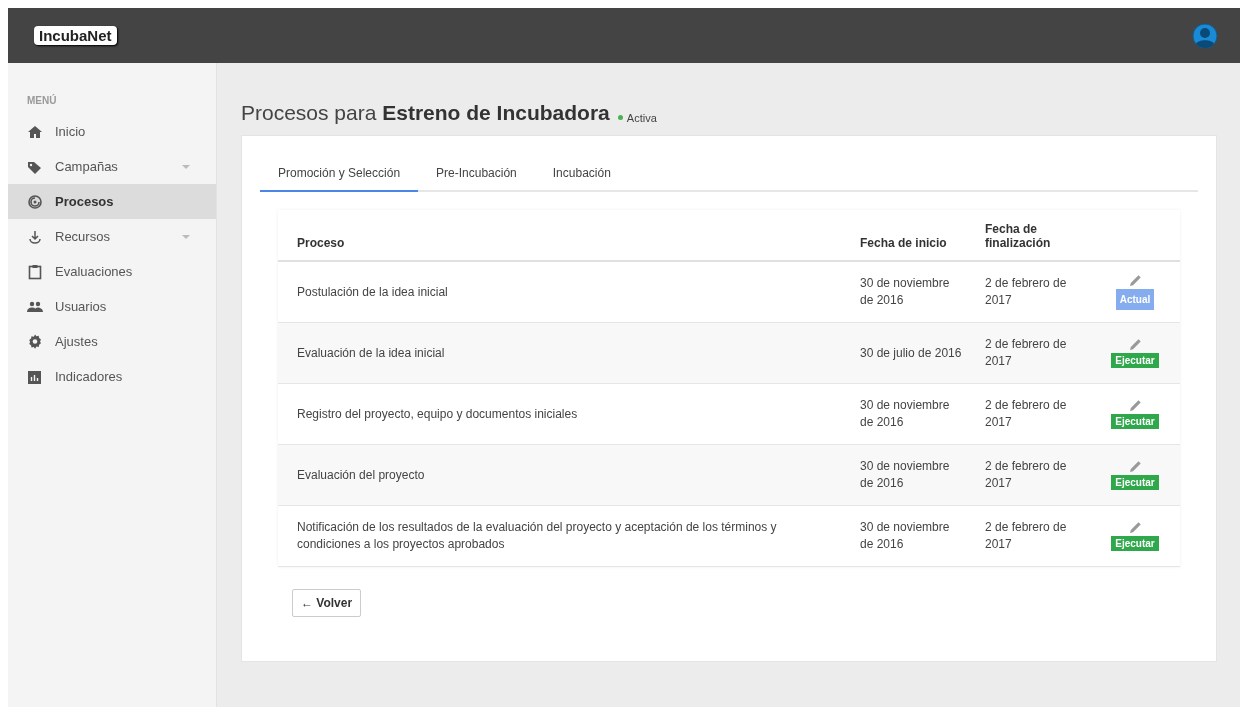 The height and width of the screenshot is (707, 1250). What do you see at coordinates (1205, 35) in the screenshot?
I see `user-avatar-icon` at bounding box center [1205, 35].